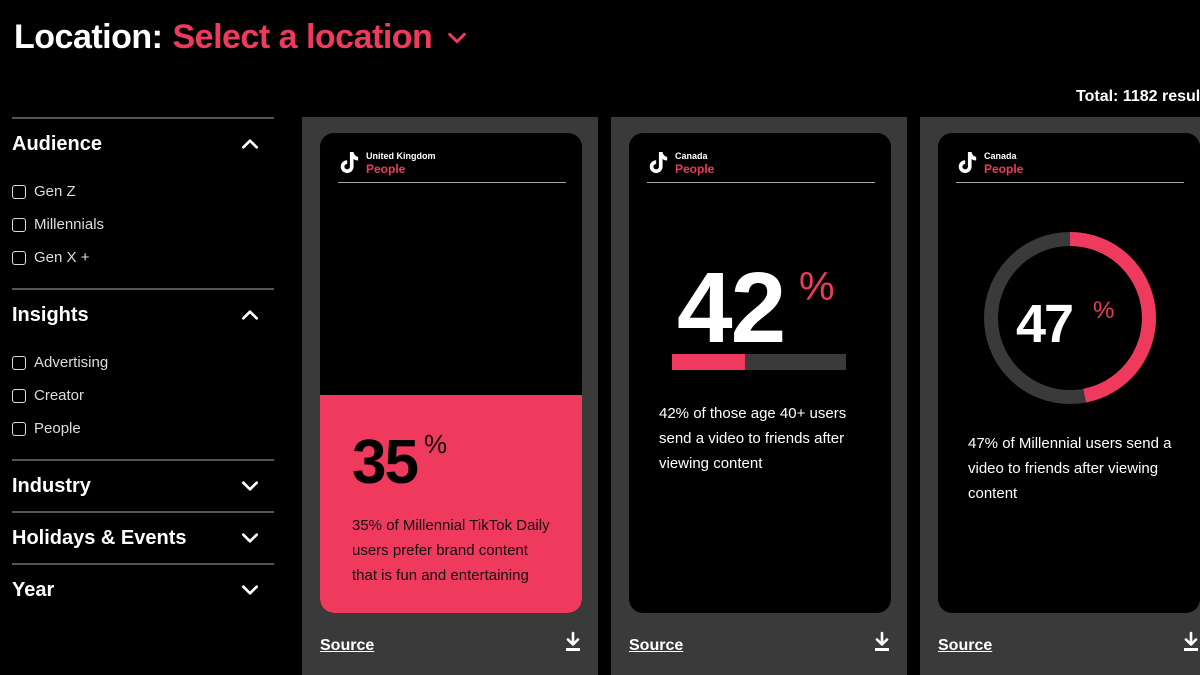 This screenshot has height=675, width=1200. What do you see at coordinates (709, 362) in the screenshot?
I see `progress-bar-fill` at bounding box center [709, 362].